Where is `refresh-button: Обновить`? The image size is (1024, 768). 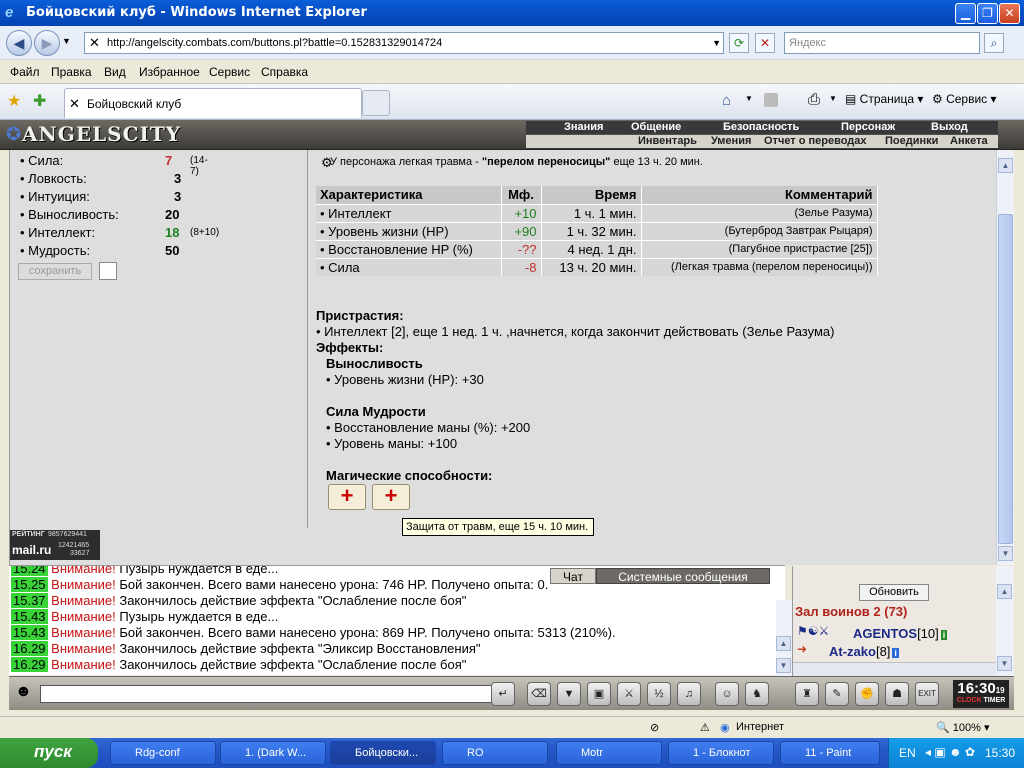
refresh-button: Обновить is located at coordinates (894, 592).